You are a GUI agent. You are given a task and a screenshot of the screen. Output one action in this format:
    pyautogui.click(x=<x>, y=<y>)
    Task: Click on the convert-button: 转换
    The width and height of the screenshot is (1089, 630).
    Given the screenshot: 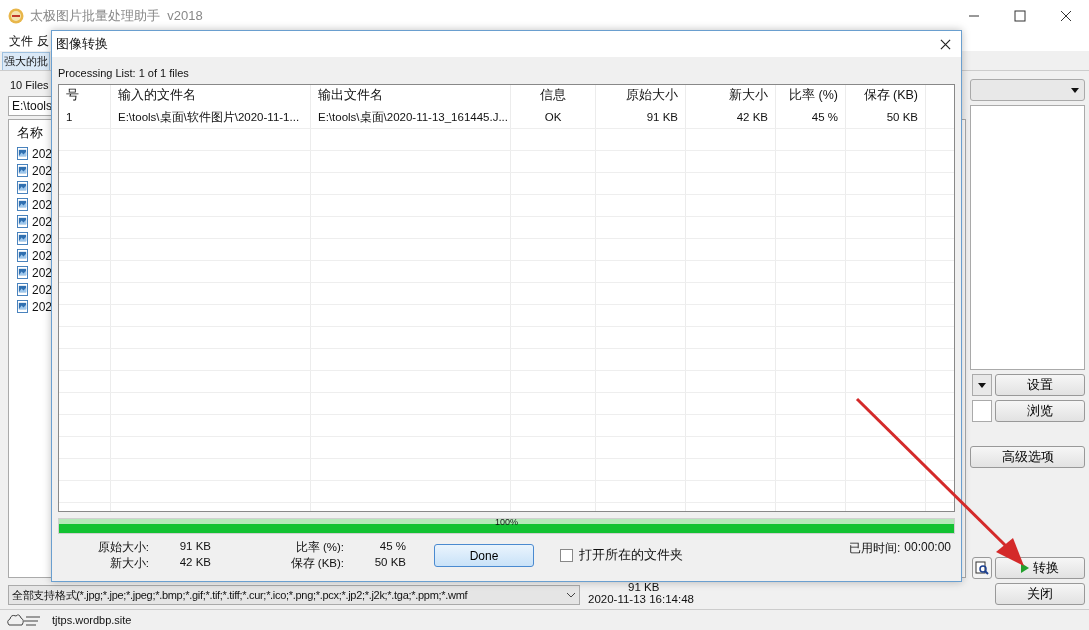 What is the action you would take?
    pyautogui.click(x=1040, y=568)
    